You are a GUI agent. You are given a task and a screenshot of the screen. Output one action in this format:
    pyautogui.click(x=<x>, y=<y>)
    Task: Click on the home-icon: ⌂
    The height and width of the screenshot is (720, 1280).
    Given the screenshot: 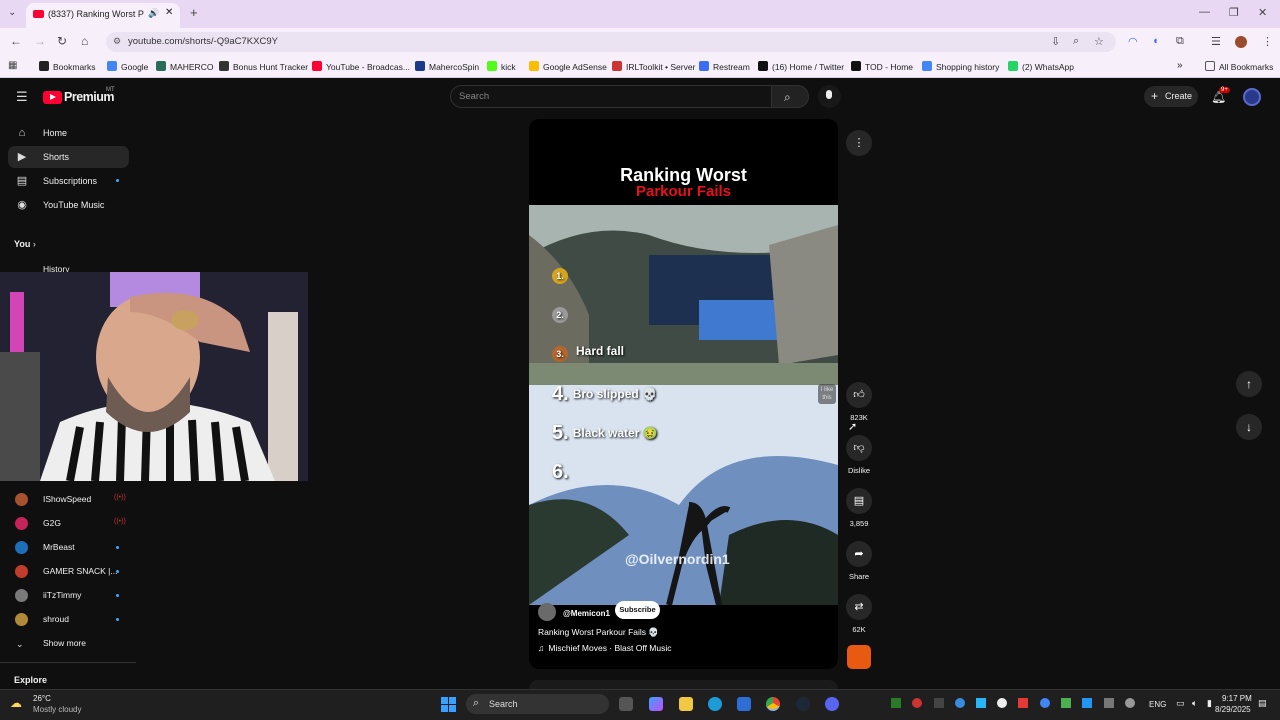 What is the action you would take?
    pyautogui.click(x=84, y=41)
    